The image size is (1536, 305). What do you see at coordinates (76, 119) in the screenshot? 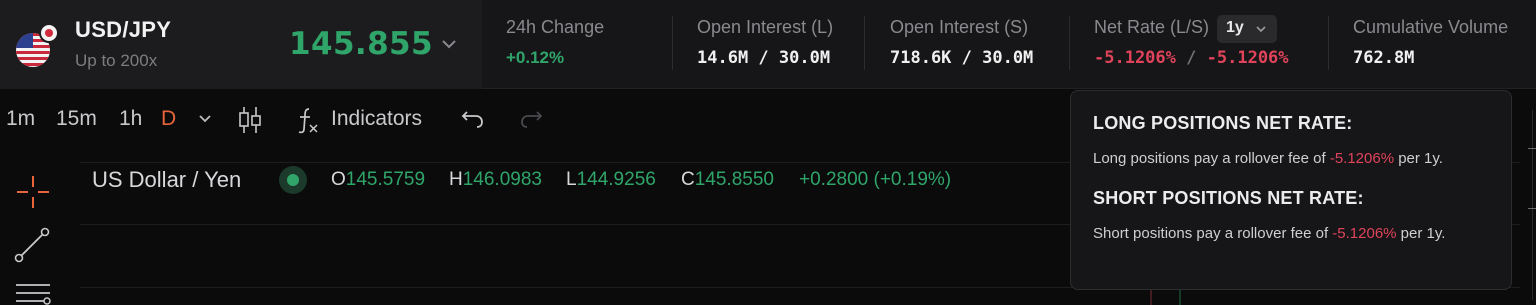
I see `timeframe-15m: 15m` at bounding box center [76, 119].